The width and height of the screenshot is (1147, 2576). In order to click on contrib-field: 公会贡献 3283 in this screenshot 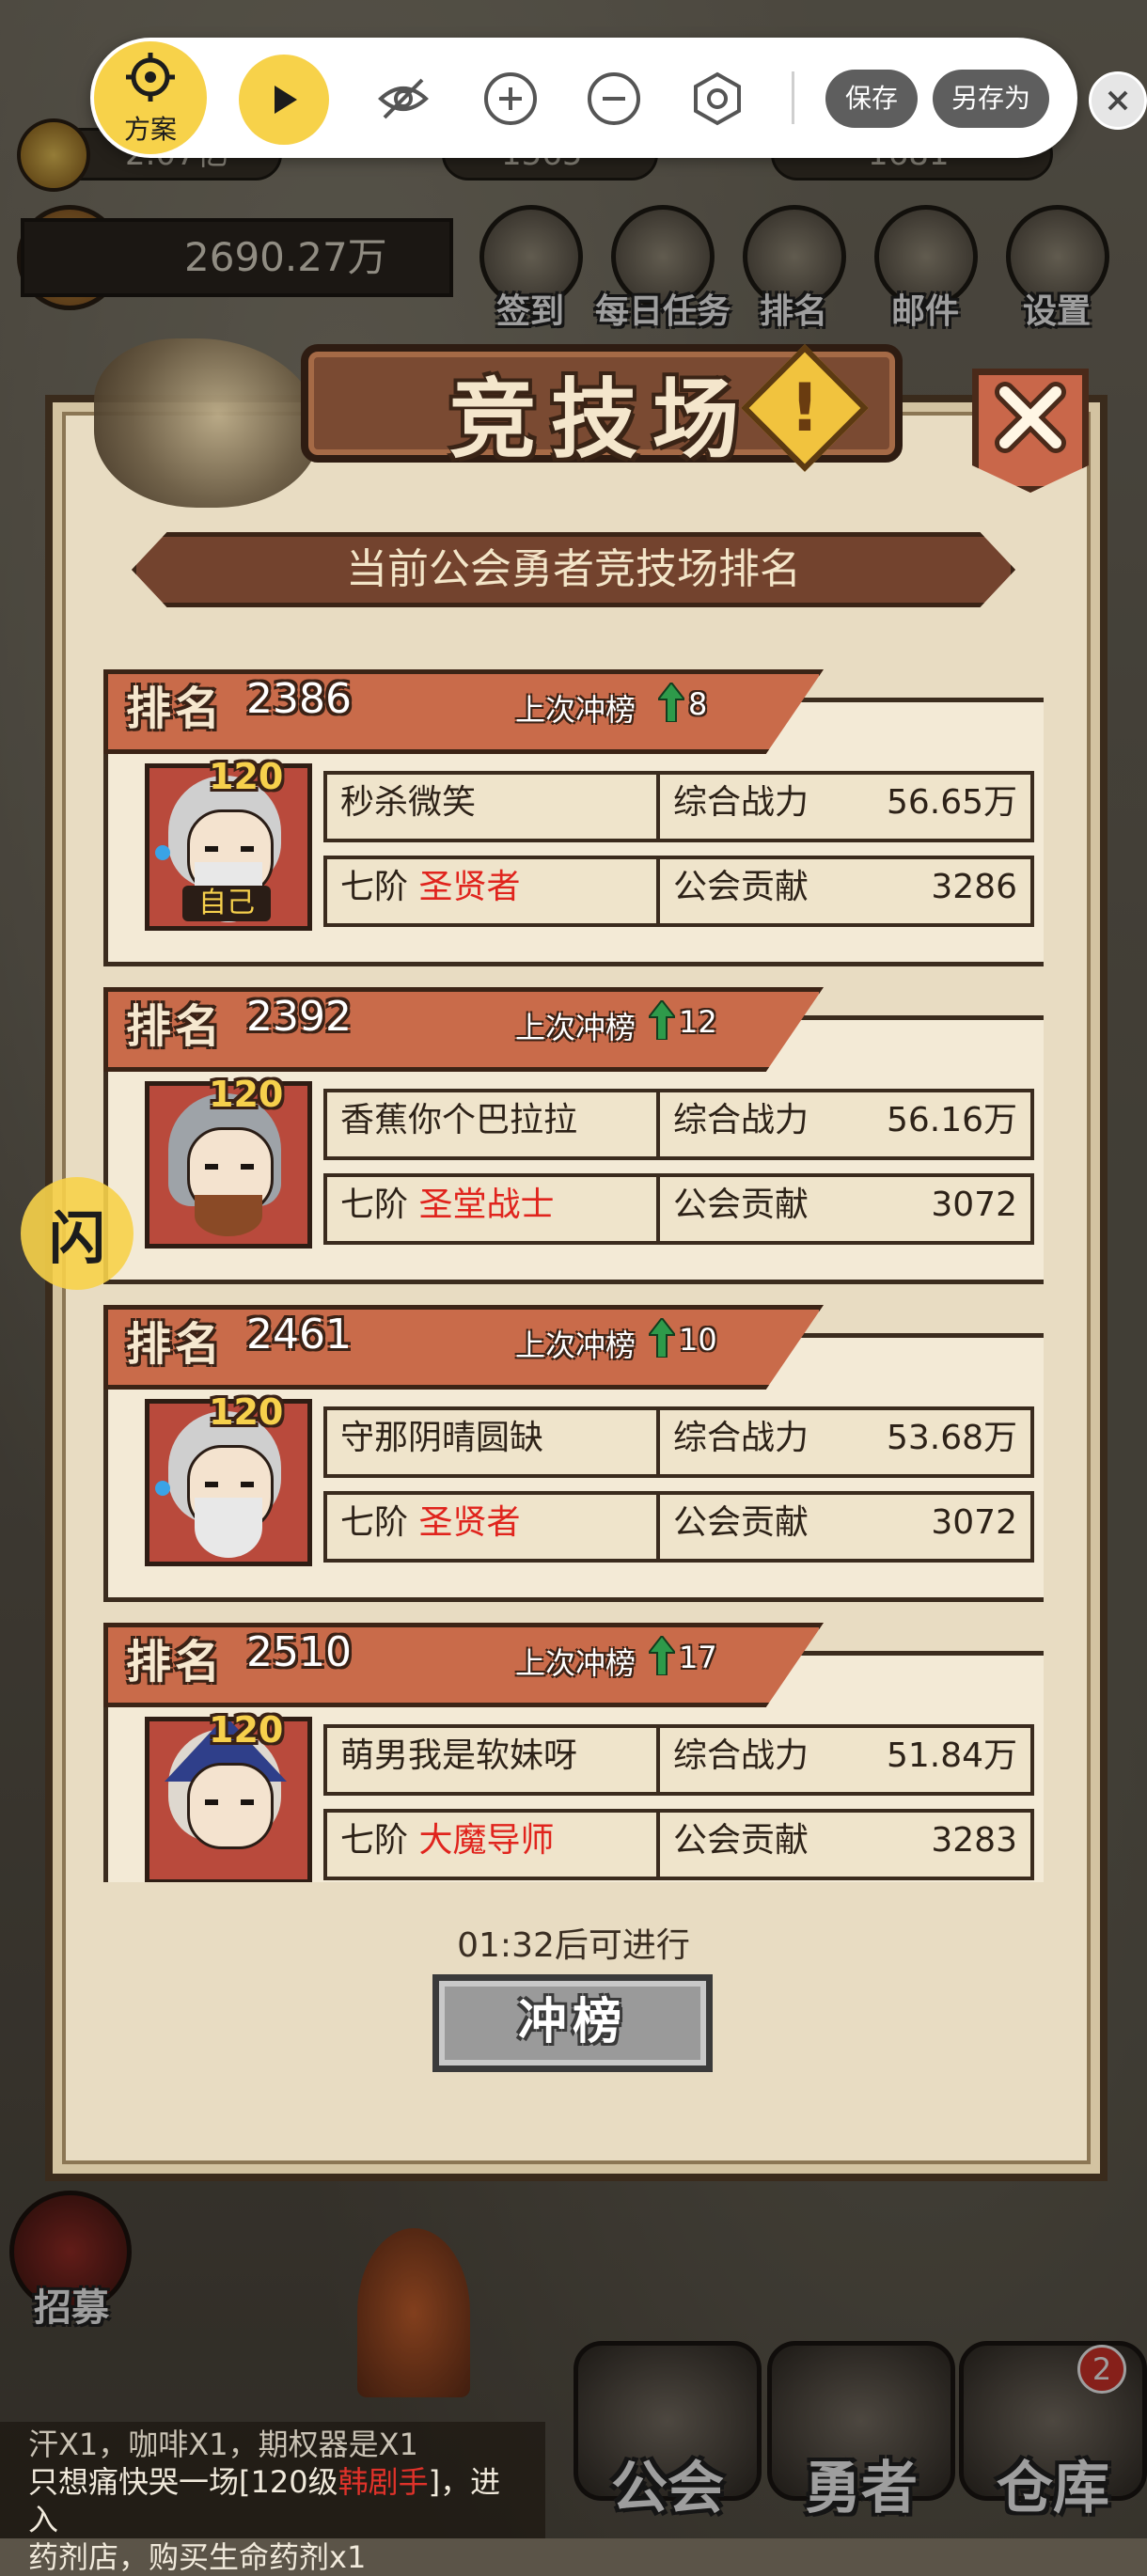, I will do `click(845, 1845)`.